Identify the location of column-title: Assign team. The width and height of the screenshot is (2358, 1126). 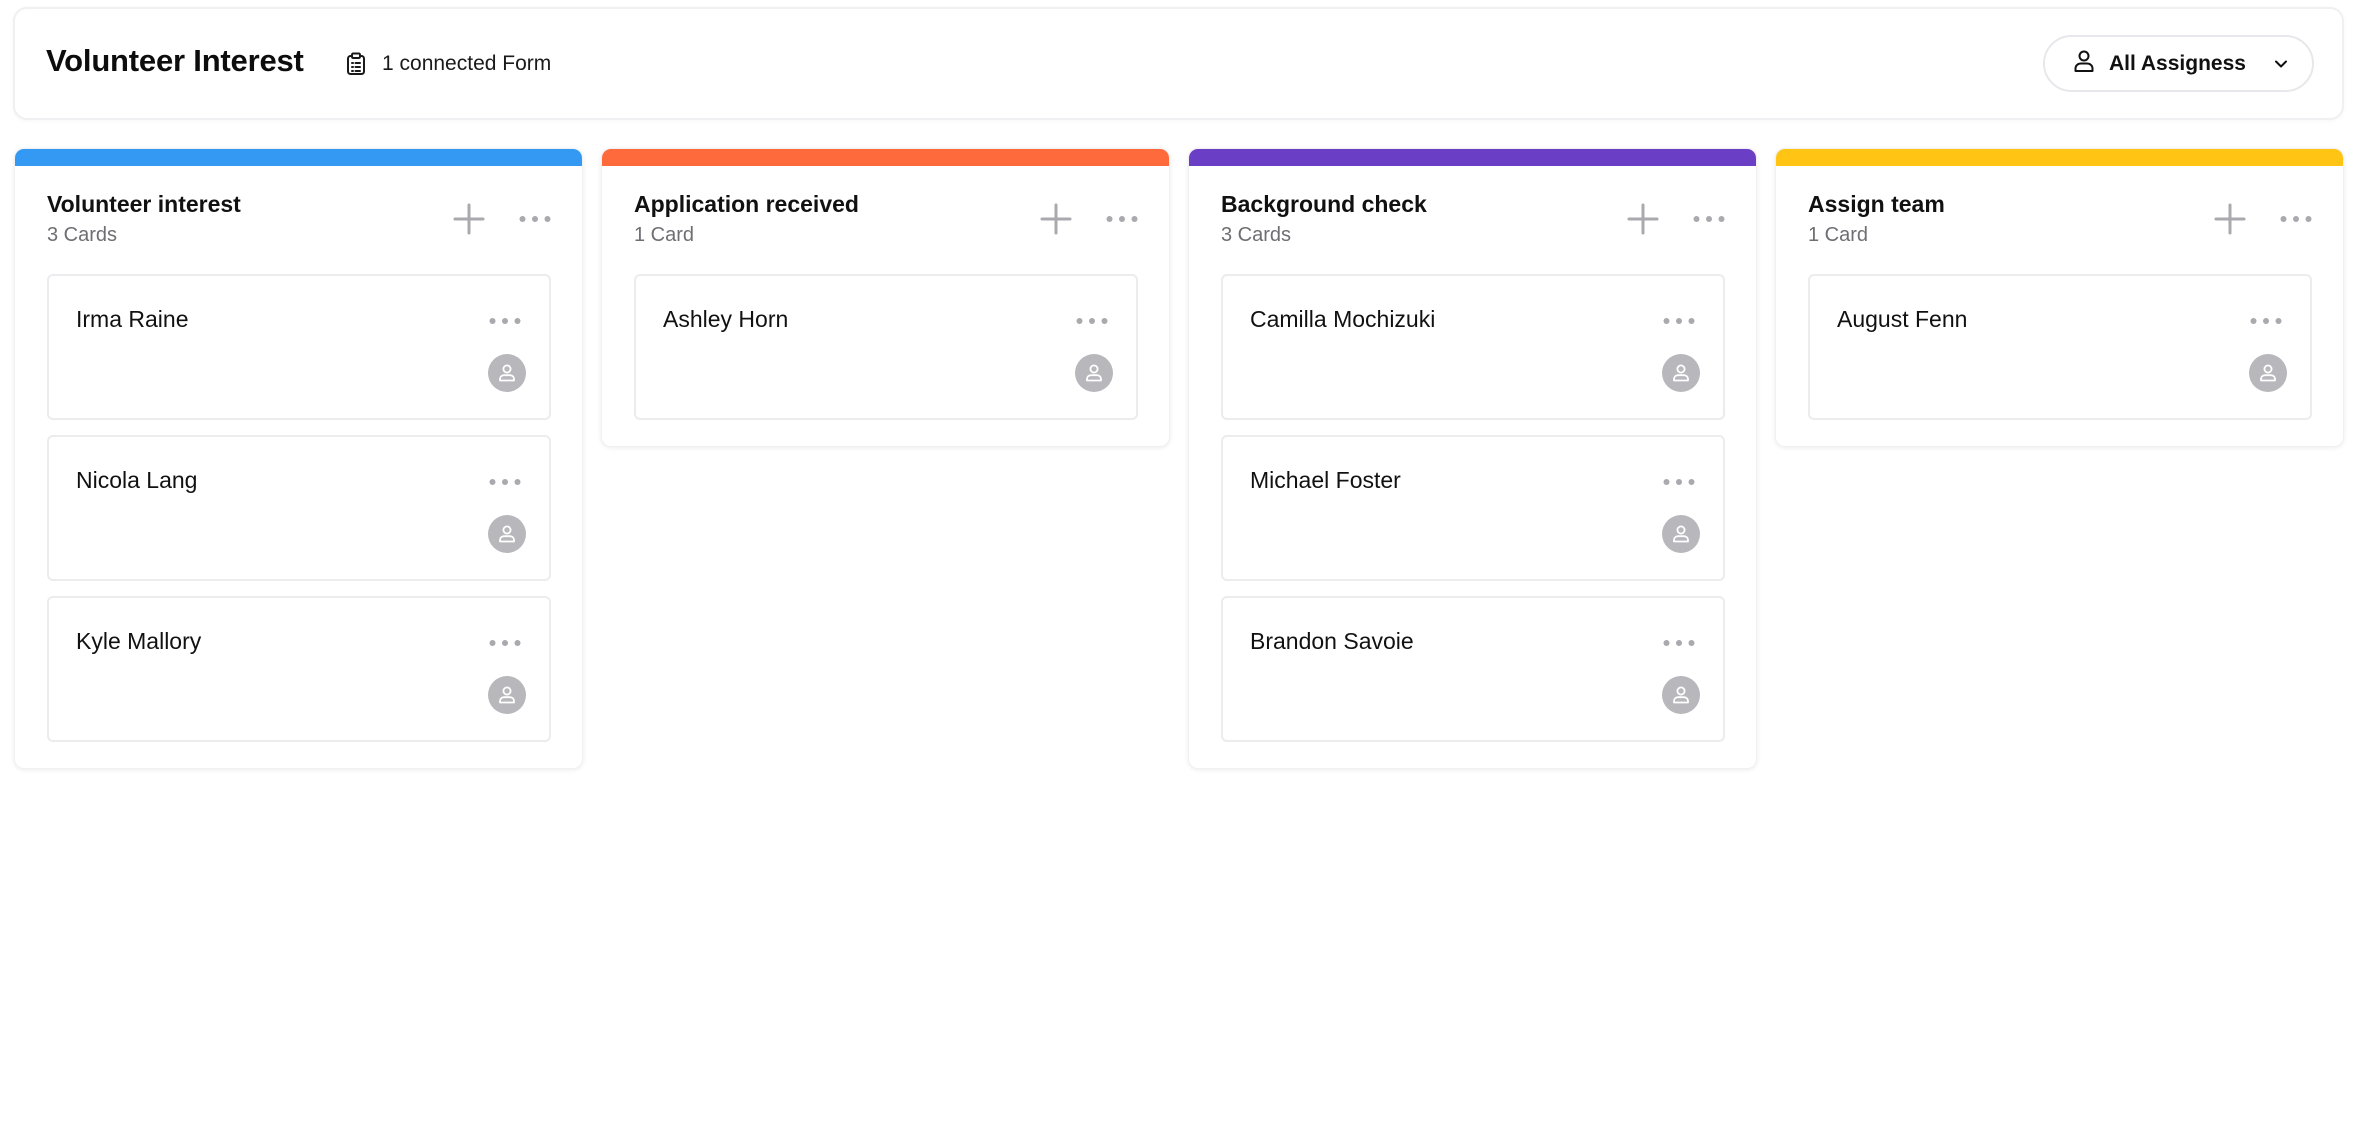
(1876, 204).